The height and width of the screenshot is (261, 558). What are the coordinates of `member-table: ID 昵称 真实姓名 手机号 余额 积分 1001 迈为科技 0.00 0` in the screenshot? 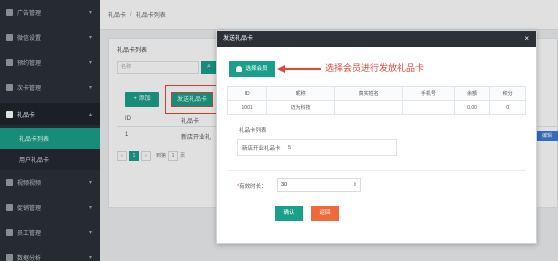 It's located at (376, 100).